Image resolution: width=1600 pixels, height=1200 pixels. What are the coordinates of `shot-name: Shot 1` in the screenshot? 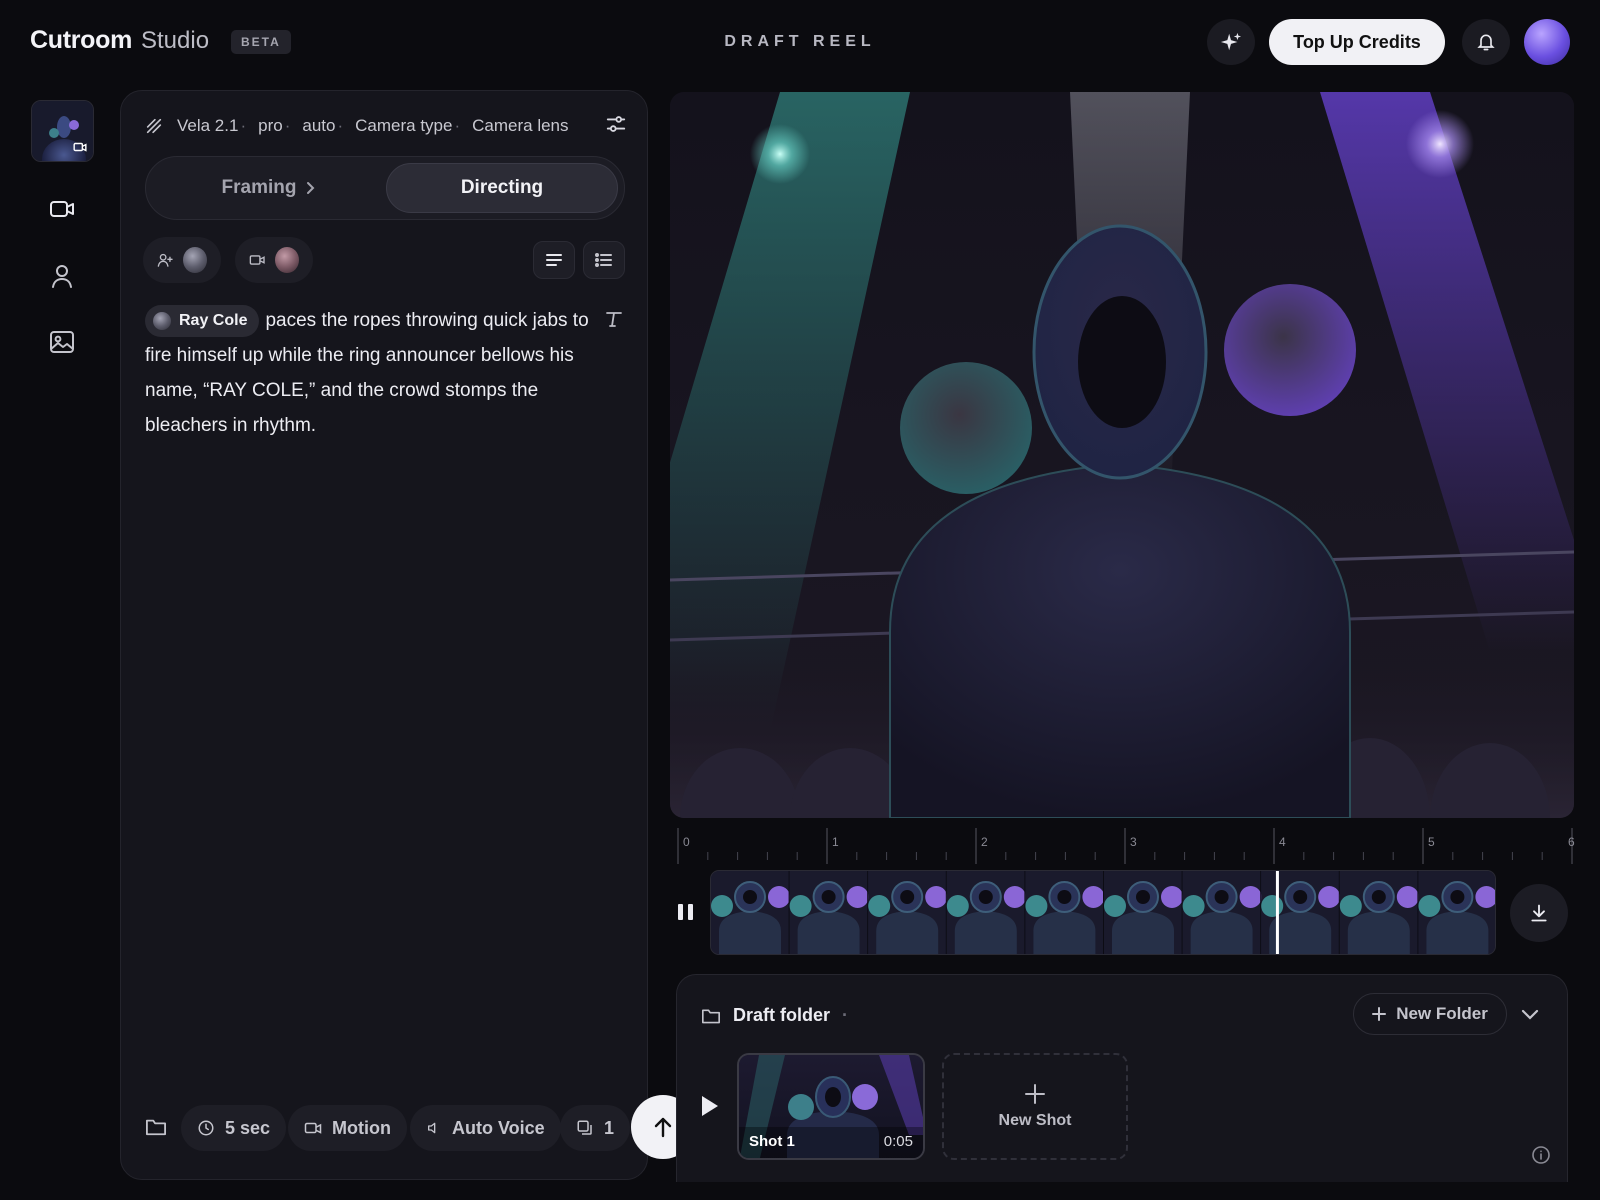 It's located at (772, 1141).